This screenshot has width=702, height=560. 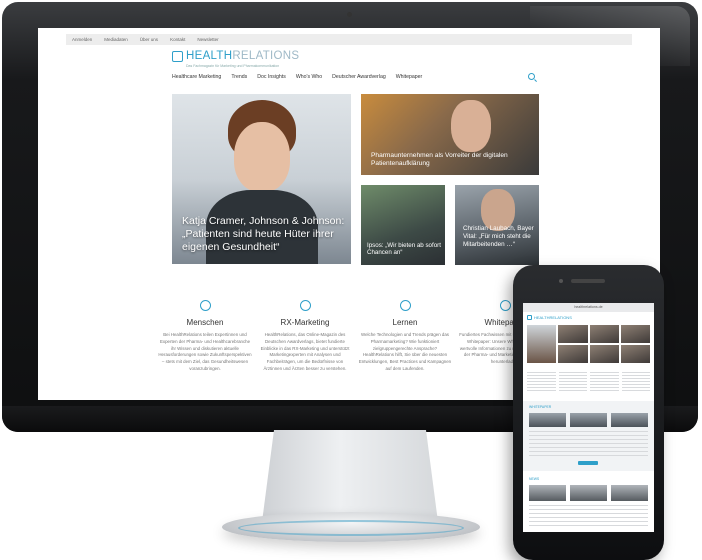 I want to click on phone-camera, so click(x=561, y=281).